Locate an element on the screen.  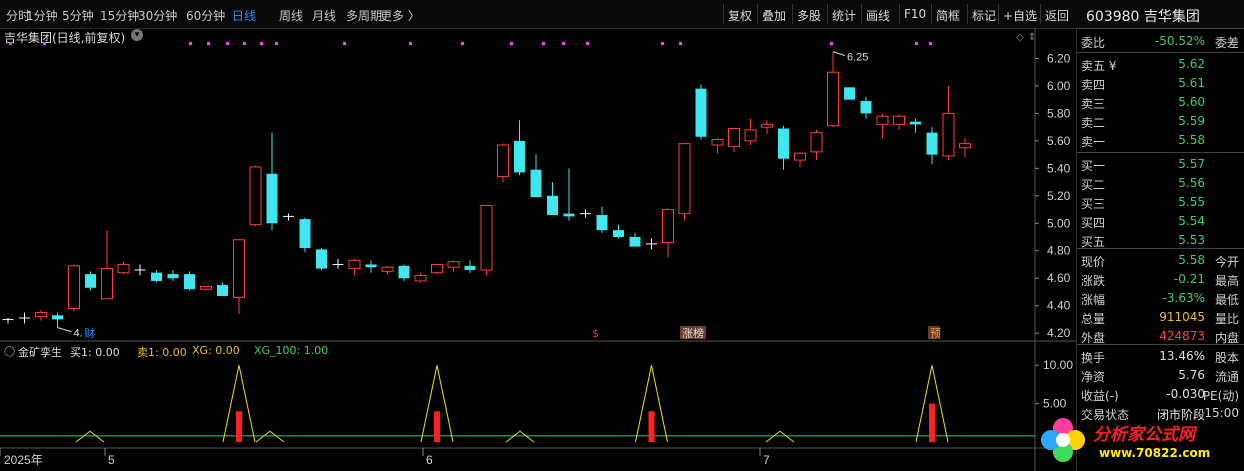
weibi-row: 委比 -50.52% 委差 is located at coordinates (1161, 41).